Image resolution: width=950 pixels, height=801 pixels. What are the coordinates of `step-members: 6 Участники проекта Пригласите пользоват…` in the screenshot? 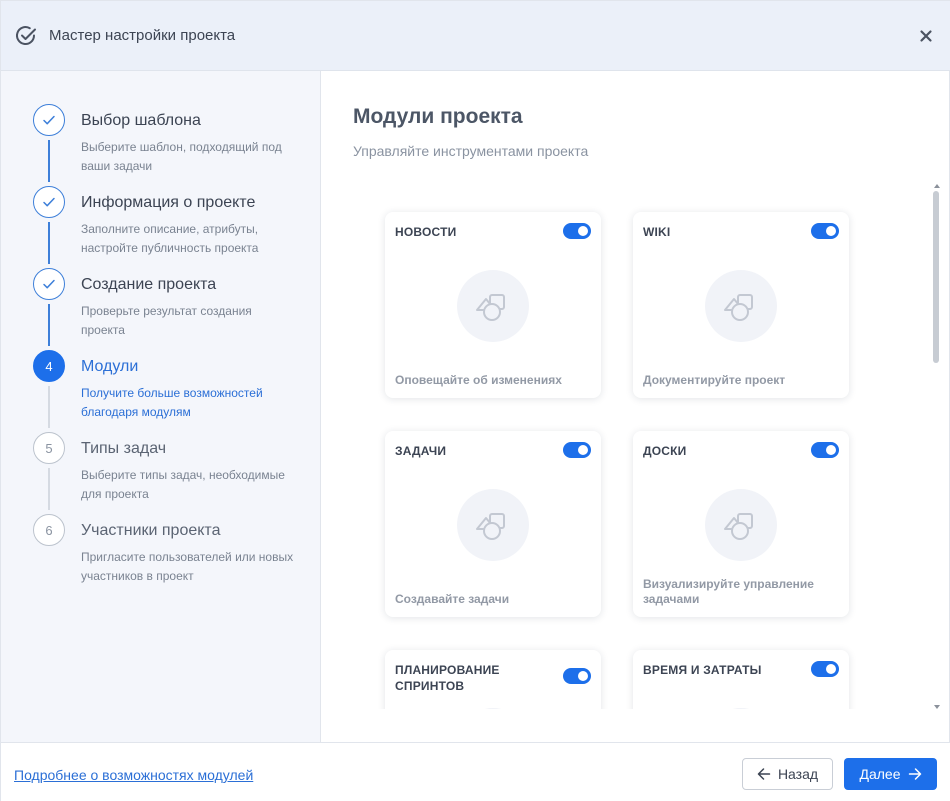 It's located at (161, 555).